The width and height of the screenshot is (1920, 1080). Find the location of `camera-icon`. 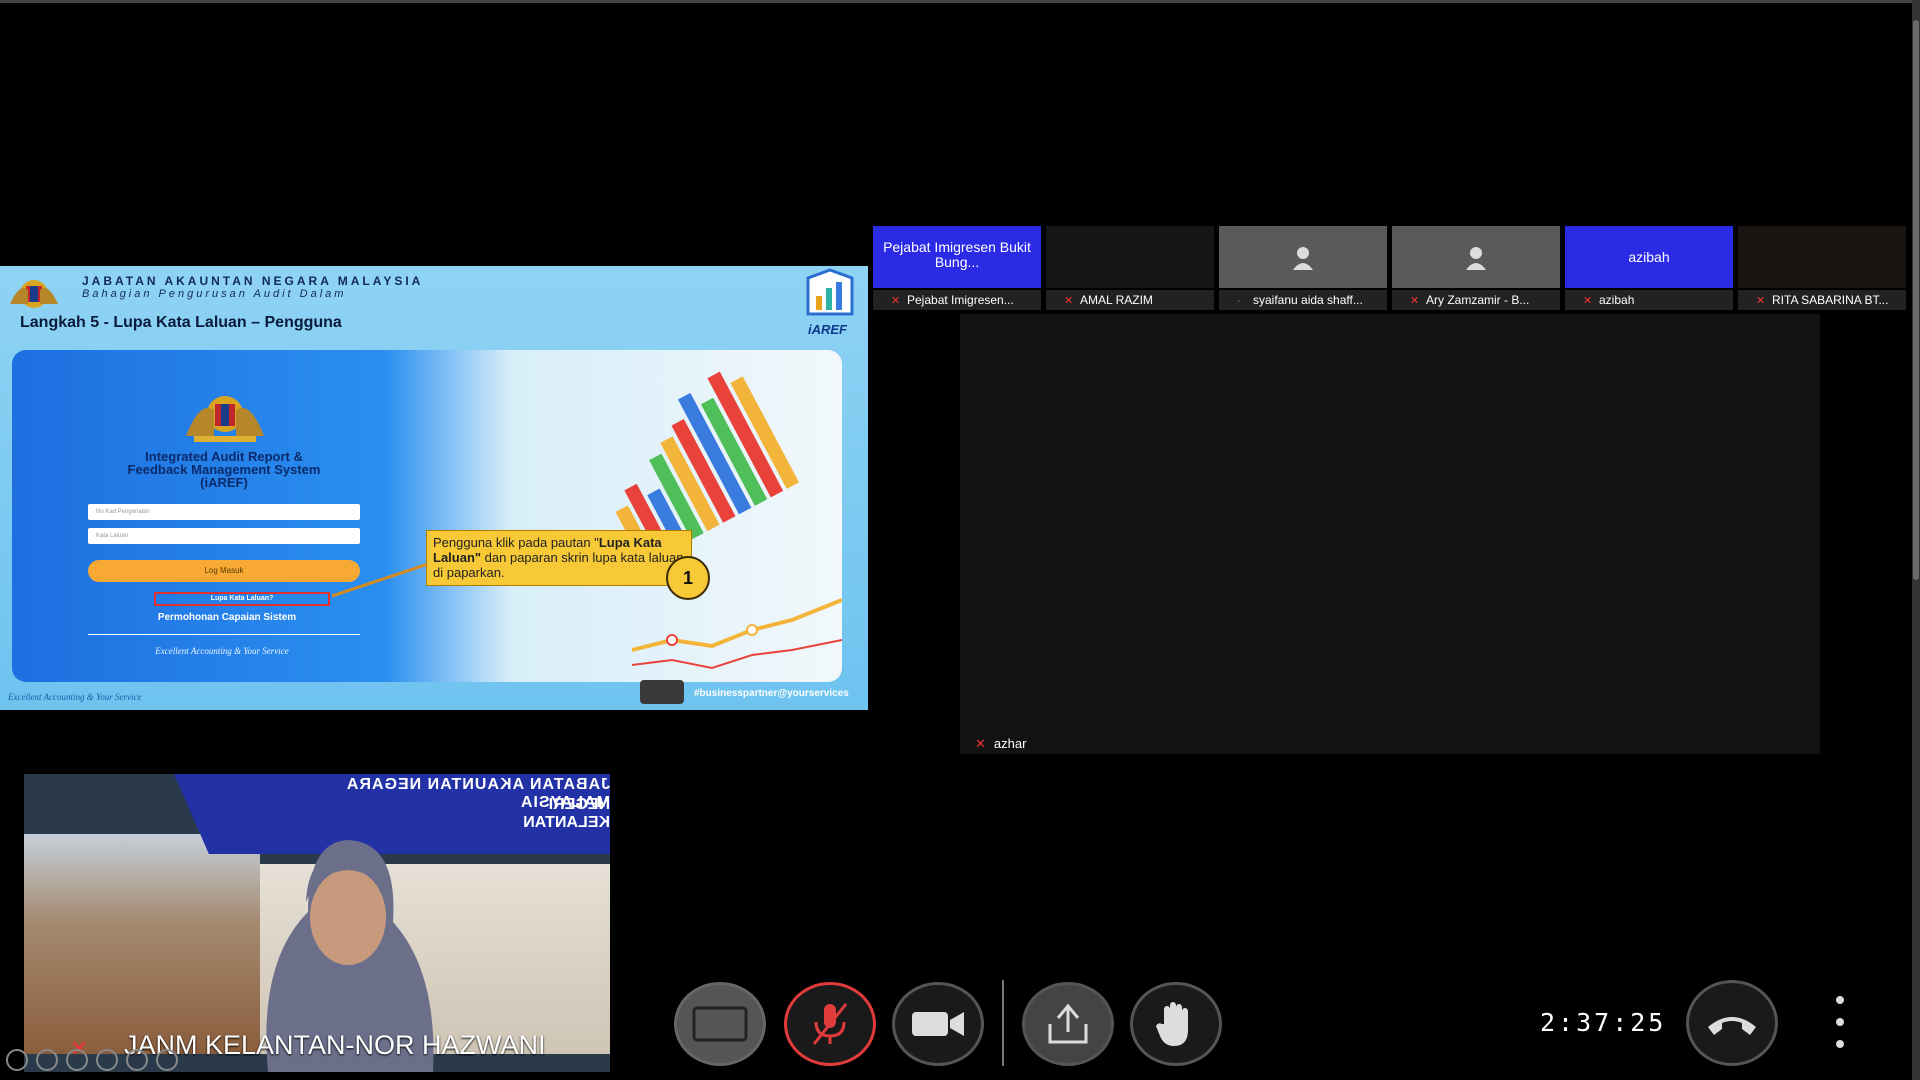

camera-icon is located at coordinates (938, 1024).